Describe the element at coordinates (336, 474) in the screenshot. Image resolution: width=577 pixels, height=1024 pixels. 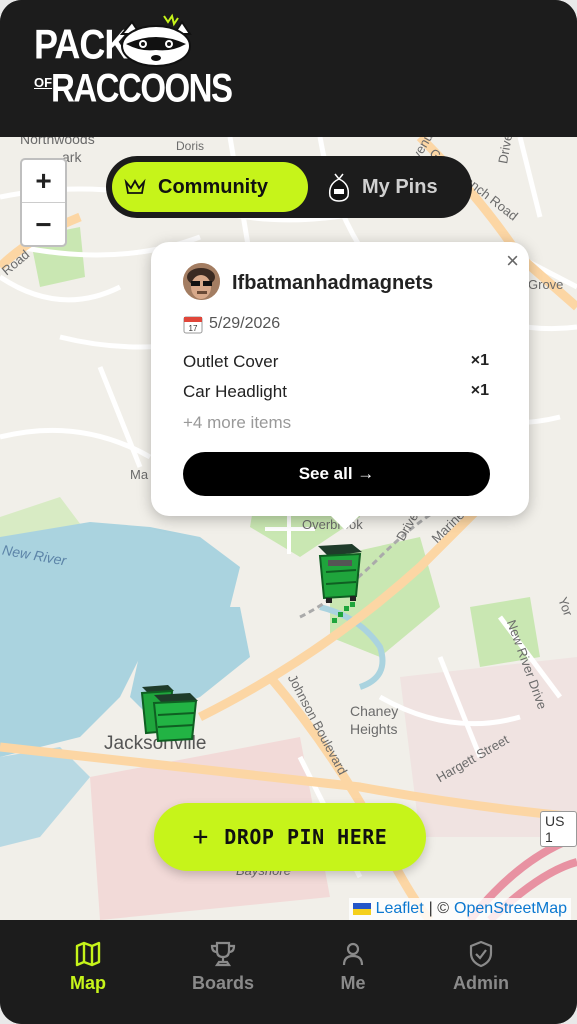
I see `see-all-button: See all →` at that location.